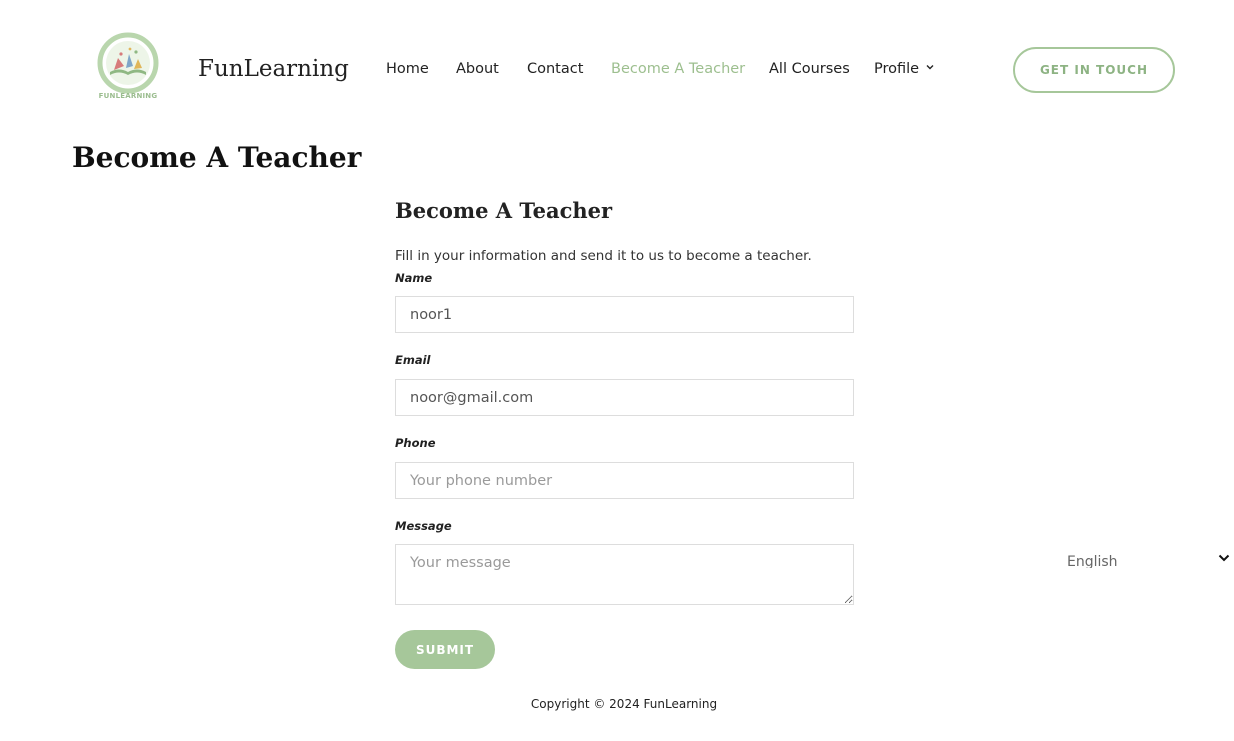  Describe the element at coordinates (407, 69) in the screenshot. I see `nav-home: Home` at that location.